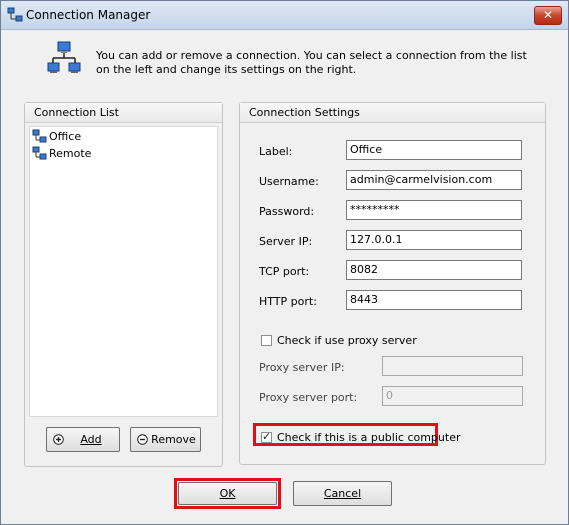 This screenshot has height=525, width=569. I want to click on server-ip-field: 127.0.0.1, so click(434, 240).